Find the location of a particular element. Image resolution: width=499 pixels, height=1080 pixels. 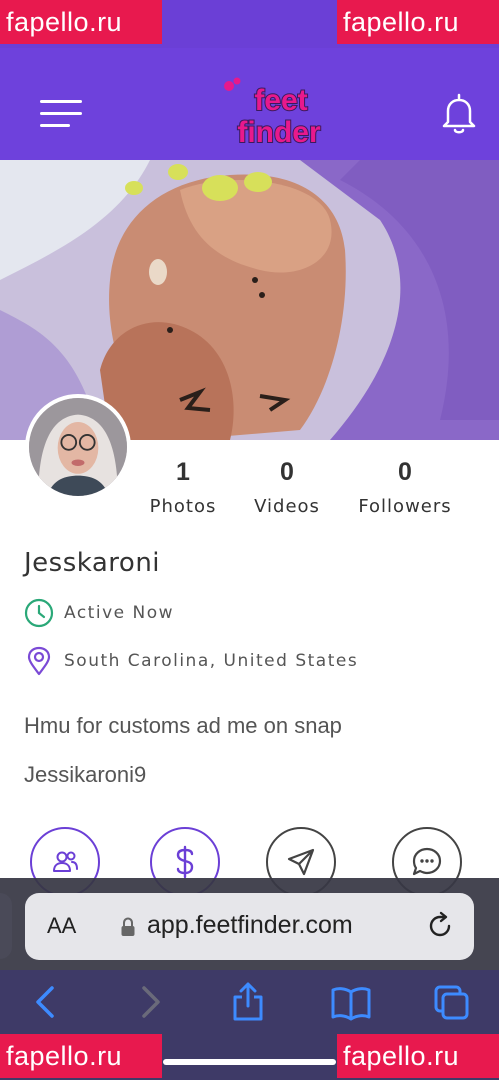

location: South Carolina, United States is located at coordinates (191, 661).